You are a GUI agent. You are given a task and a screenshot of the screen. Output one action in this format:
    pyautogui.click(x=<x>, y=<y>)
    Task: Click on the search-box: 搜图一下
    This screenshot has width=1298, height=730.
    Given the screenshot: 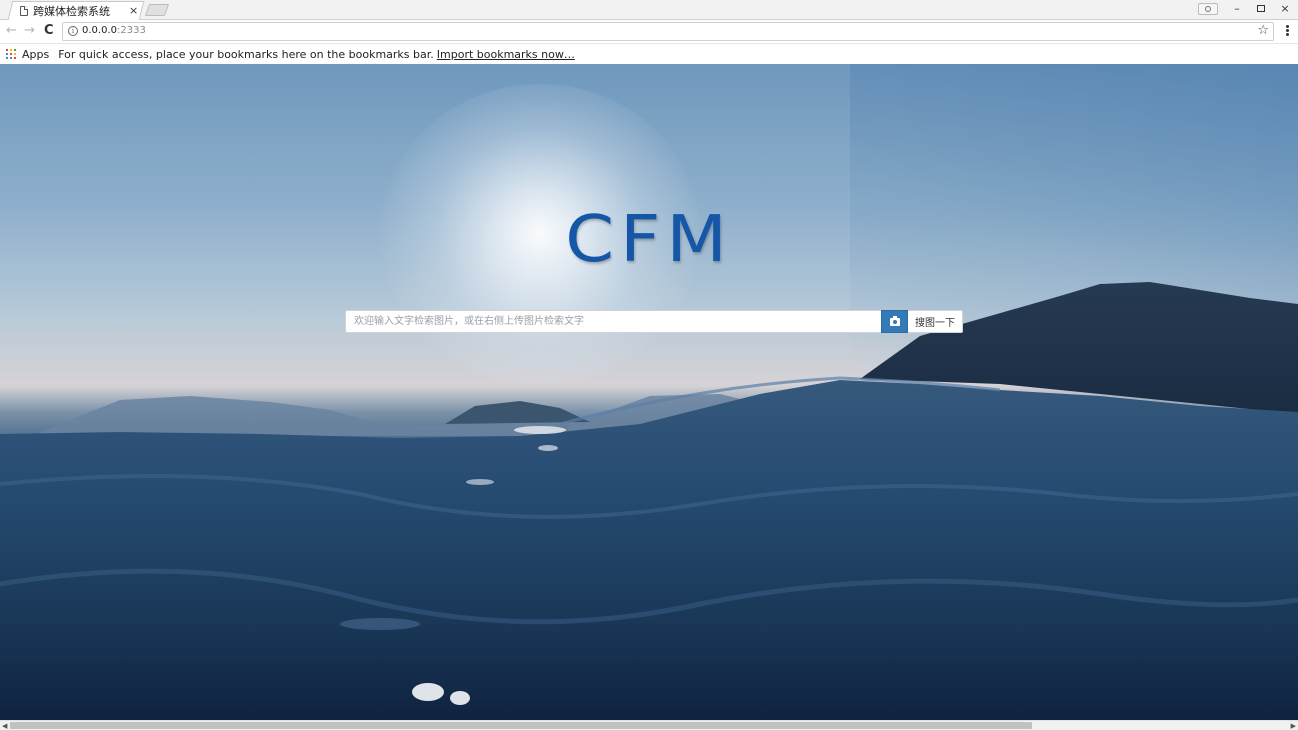 What is the action you would take?
    pyautogui.click(x=654, y=321)
    